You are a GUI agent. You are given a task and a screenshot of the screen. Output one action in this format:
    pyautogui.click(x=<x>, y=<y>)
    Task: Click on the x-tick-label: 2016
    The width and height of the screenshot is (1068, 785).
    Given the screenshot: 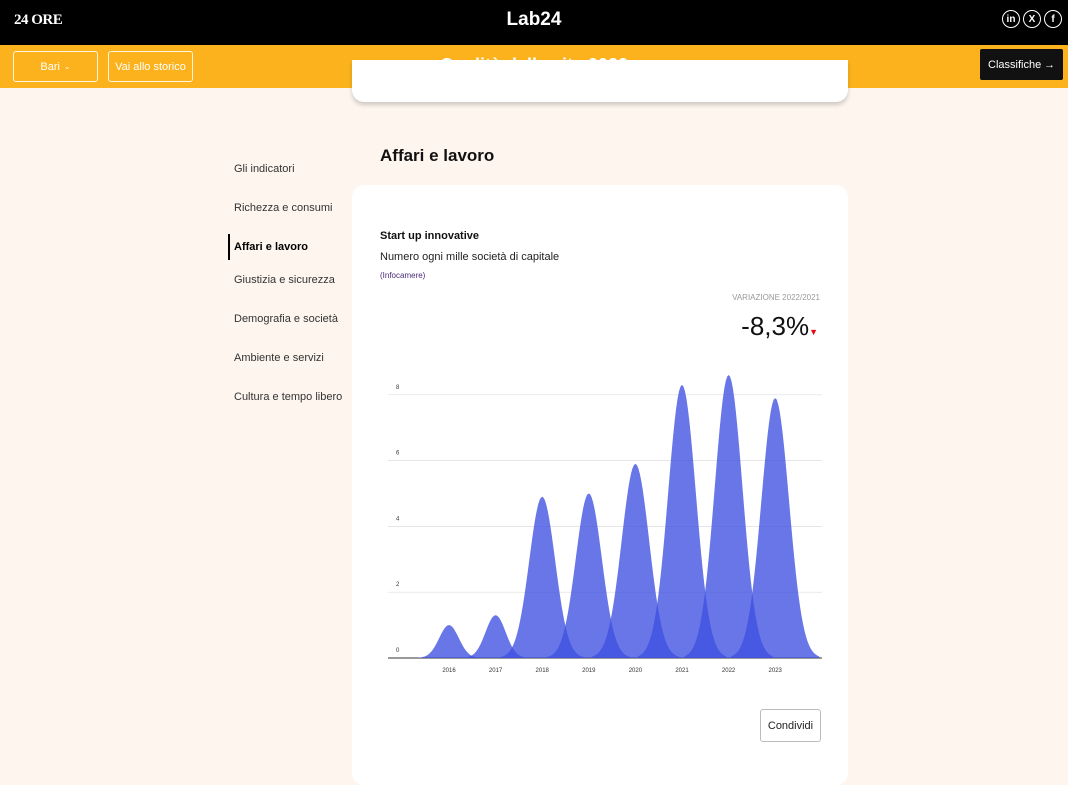 What is the action you would take?
    pyautogui.click(x=449, y=671)
    